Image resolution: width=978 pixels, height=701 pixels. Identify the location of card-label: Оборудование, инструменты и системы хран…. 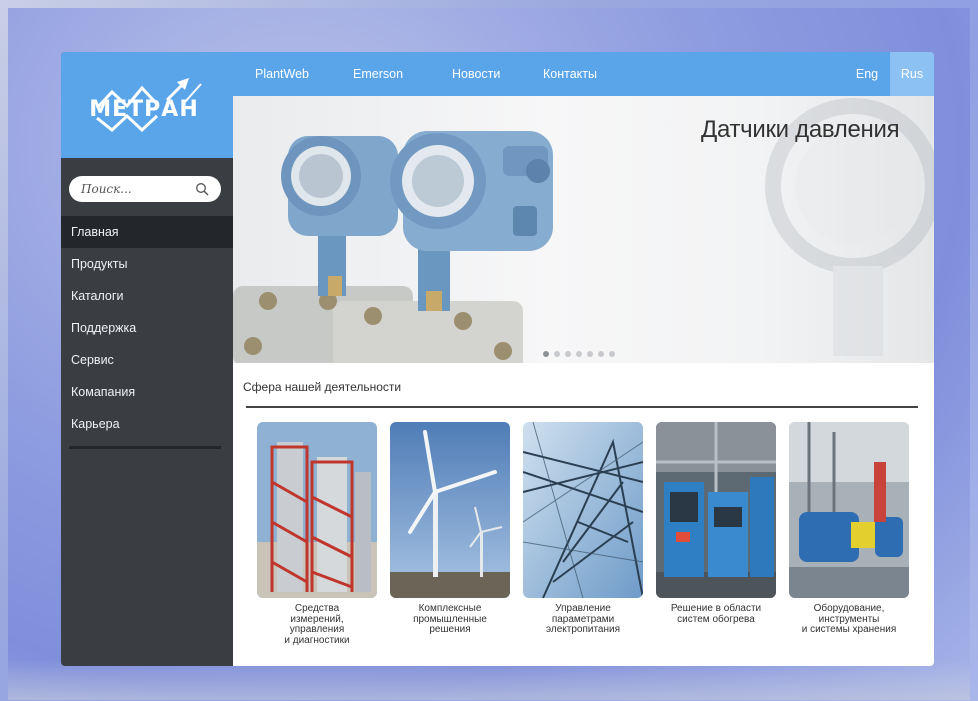
(849, 619).